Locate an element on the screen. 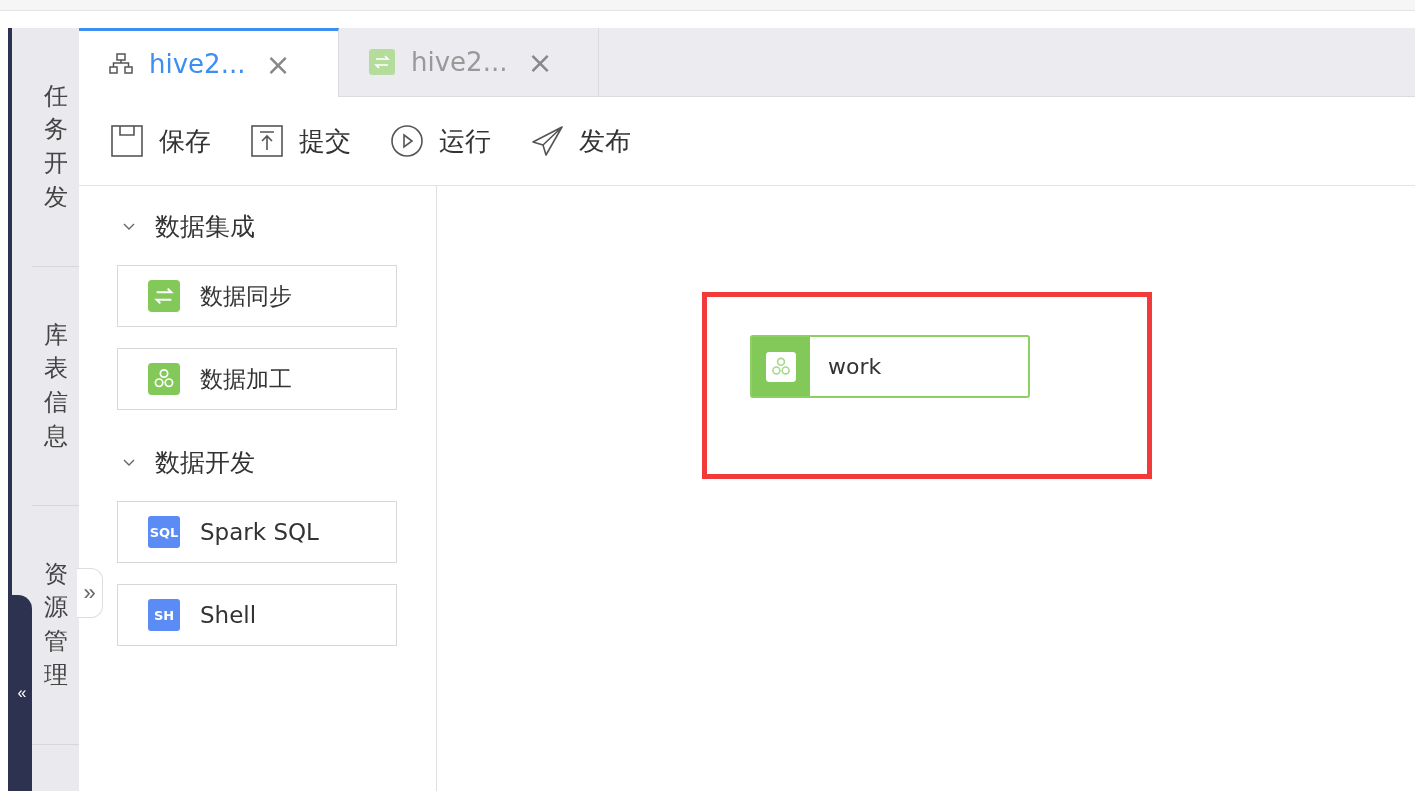 The height and width of the screenshot is (791, 1415). palette-item: 数据加工 is located at coordinates (257, 379).